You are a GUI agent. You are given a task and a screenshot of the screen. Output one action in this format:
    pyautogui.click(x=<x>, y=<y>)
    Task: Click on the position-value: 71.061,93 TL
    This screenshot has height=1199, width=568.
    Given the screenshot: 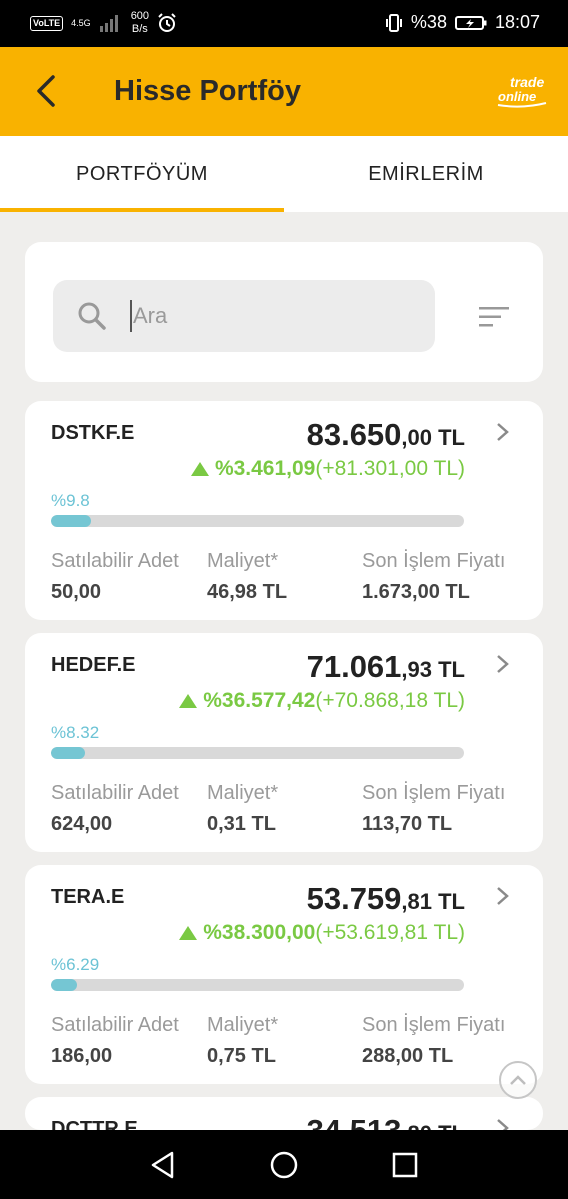 What is the action you would take?
    pyautogui.click(x=386, y=667)
    